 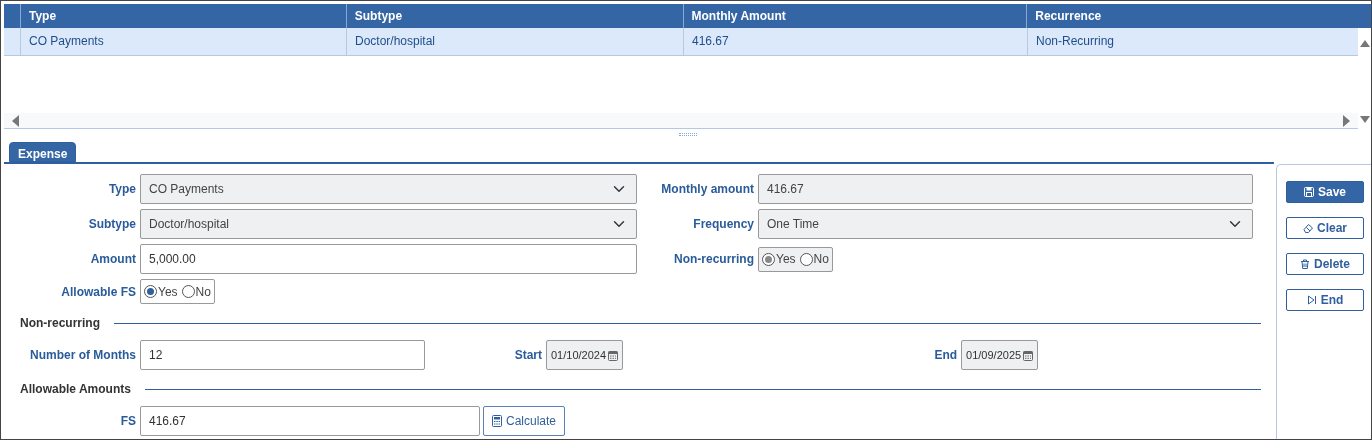 I want to click on field-label: Number of Months, so click(x=83, y=355).